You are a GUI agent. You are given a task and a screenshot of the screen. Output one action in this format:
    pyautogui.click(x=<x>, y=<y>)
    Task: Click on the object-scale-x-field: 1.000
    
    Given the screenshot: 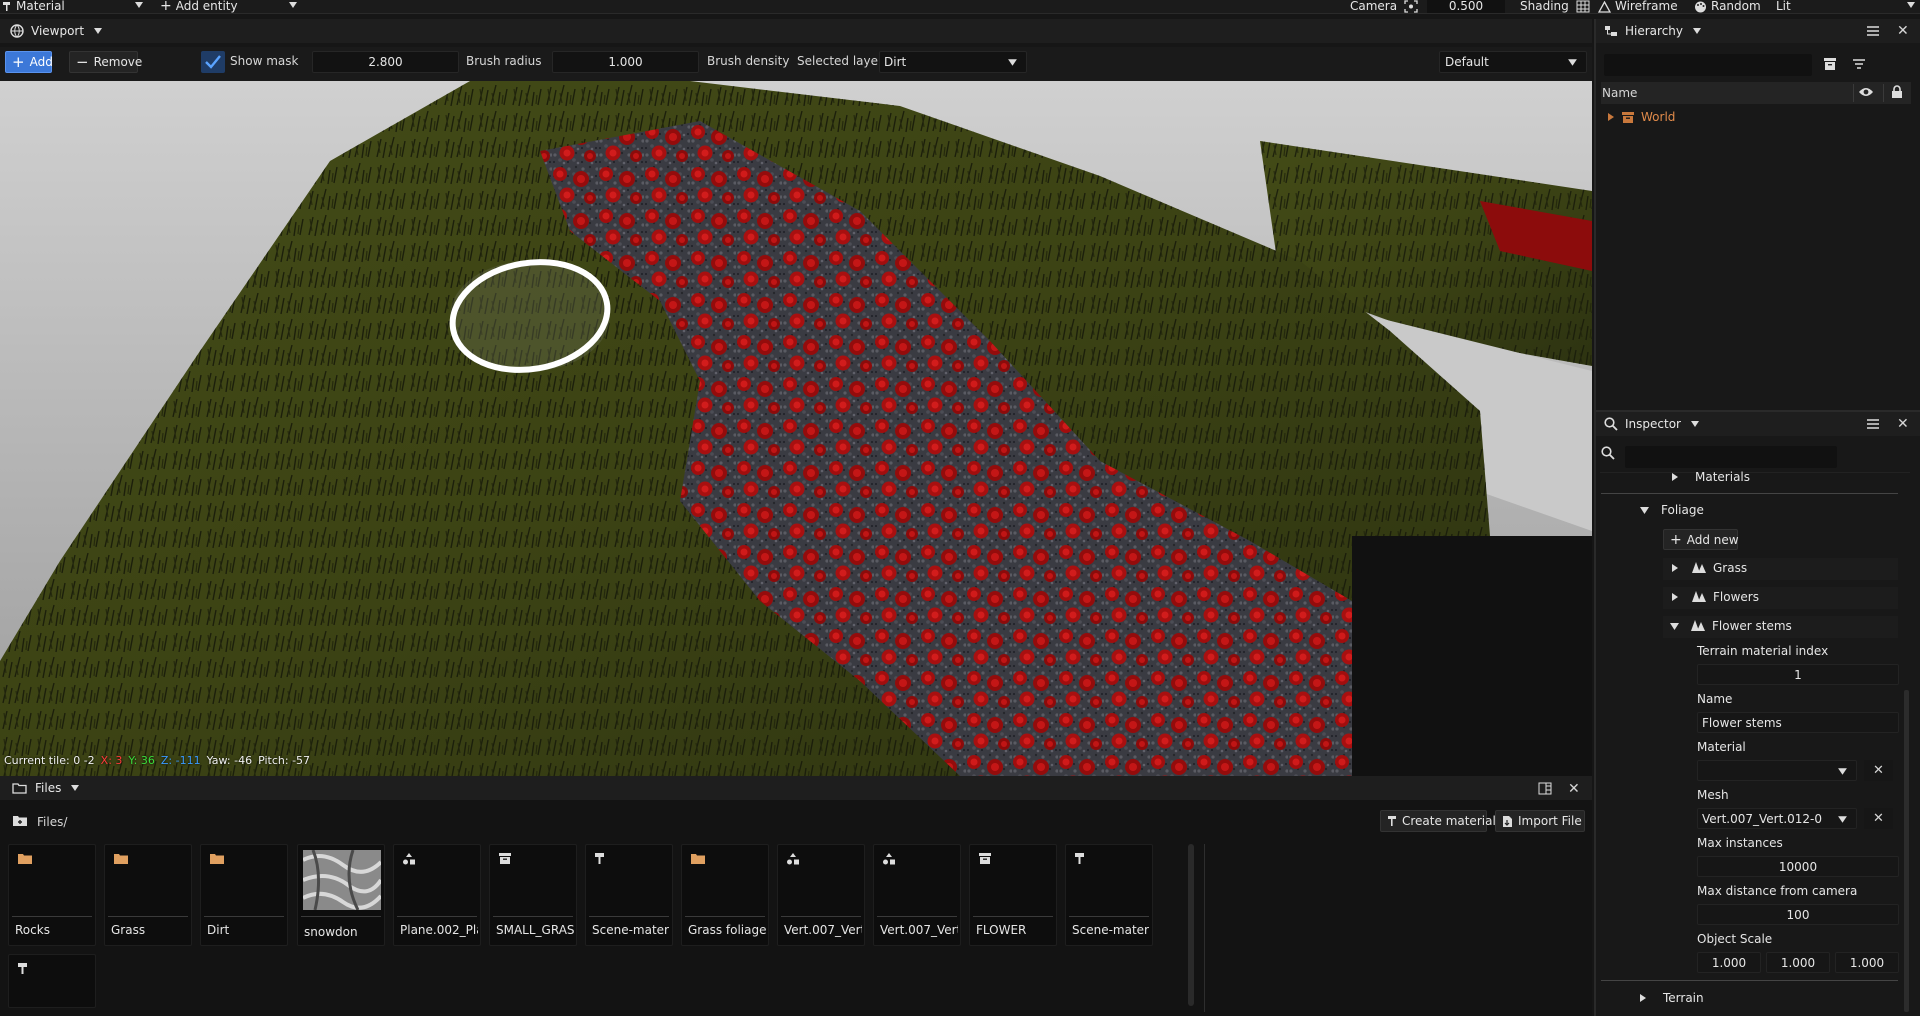 What is the action you would take?
    pyautogui.click(x=1729, y=962)
    